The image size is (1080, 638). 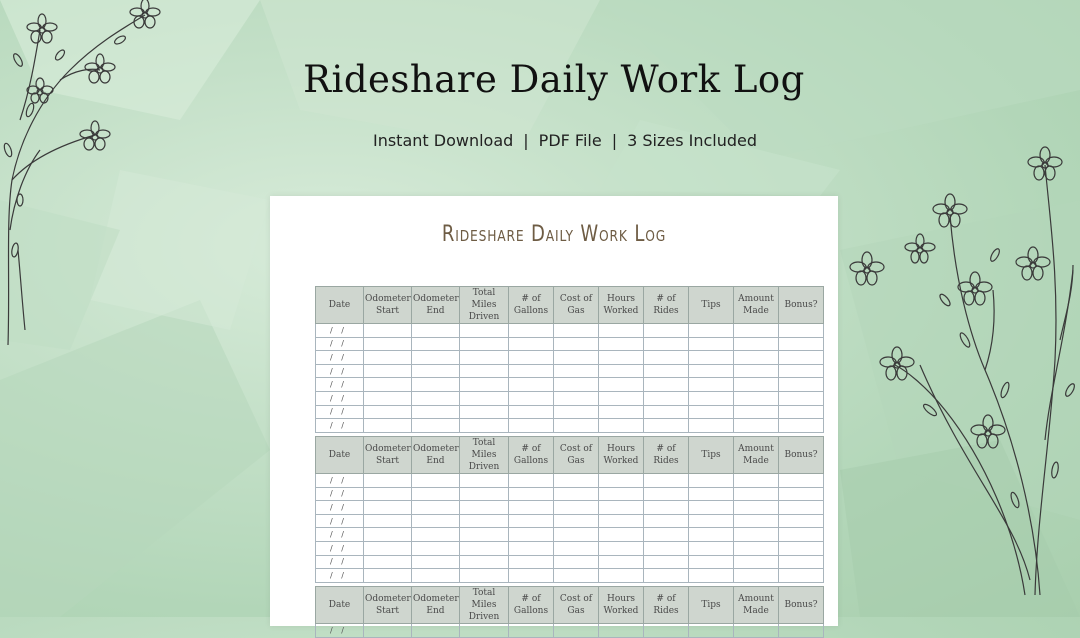 What do you see at coordinates (621, 455) in the screenshot?
I see `column-header: Hours Worked` at bounding box center [621, 455].